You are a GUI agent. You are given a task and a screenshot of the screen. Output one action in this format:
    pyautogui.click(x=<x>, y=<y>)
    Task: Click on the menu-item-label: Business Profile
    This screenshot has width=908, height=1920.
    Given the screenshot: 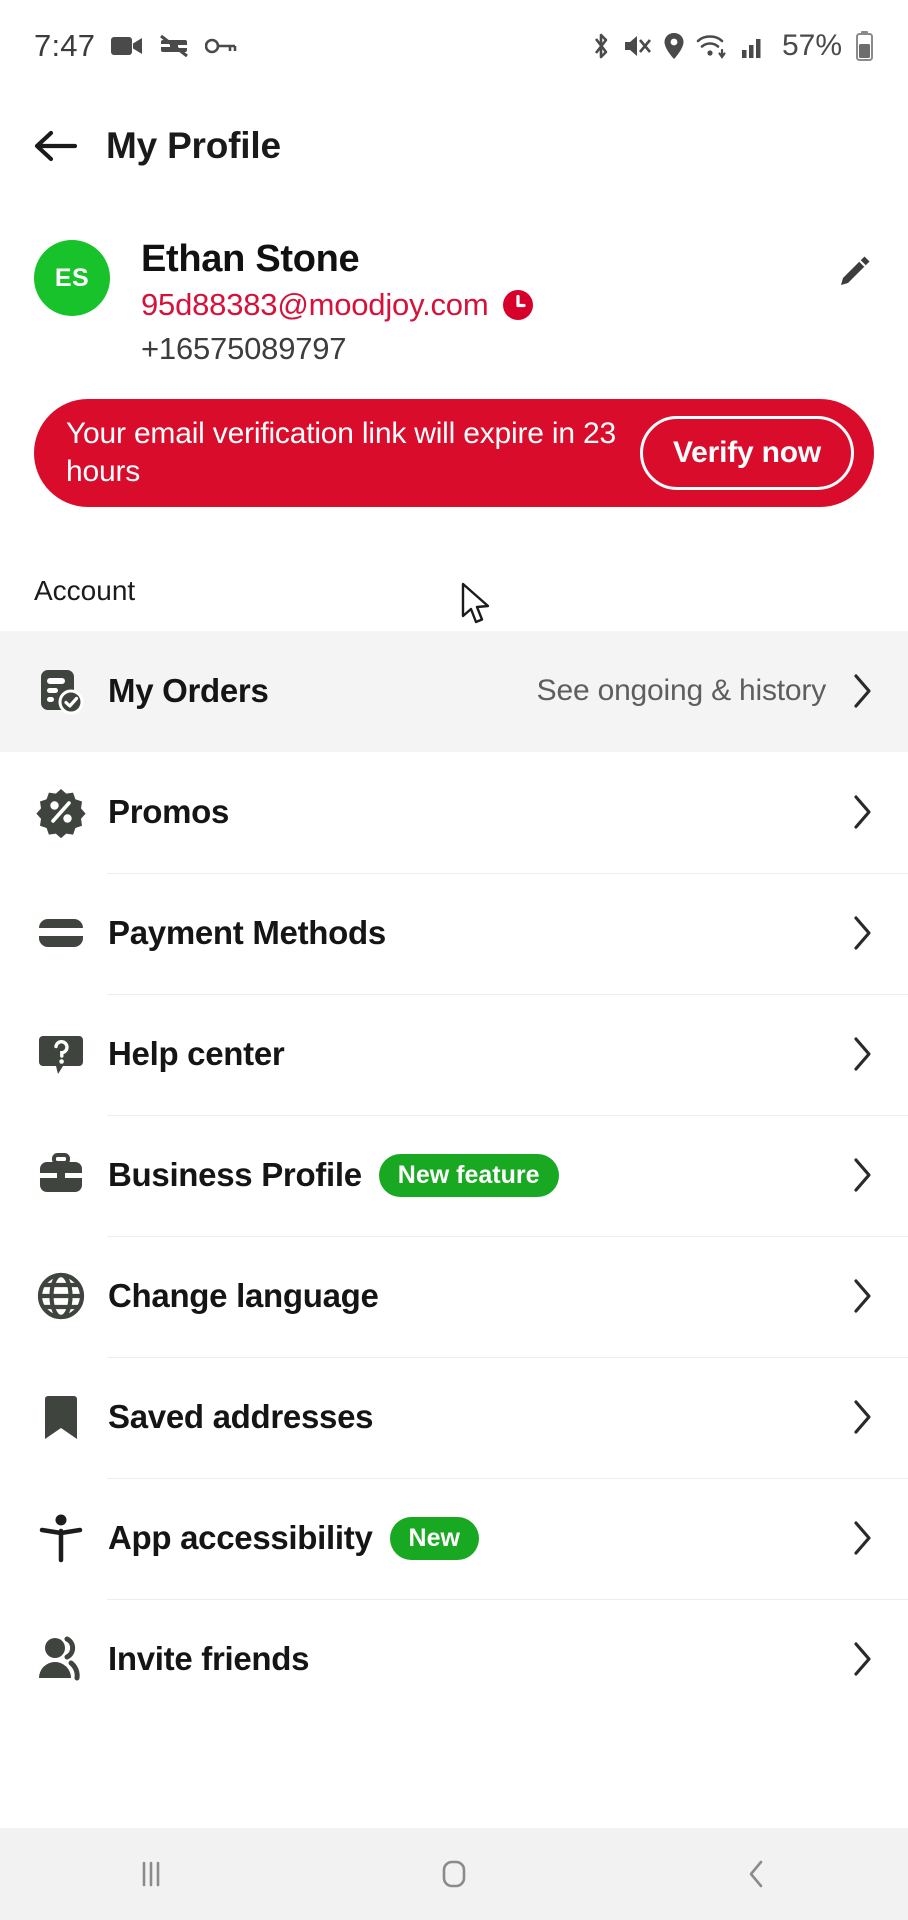 What is the action you would take?
    pyautogui.click(x=235, y=1175)
    